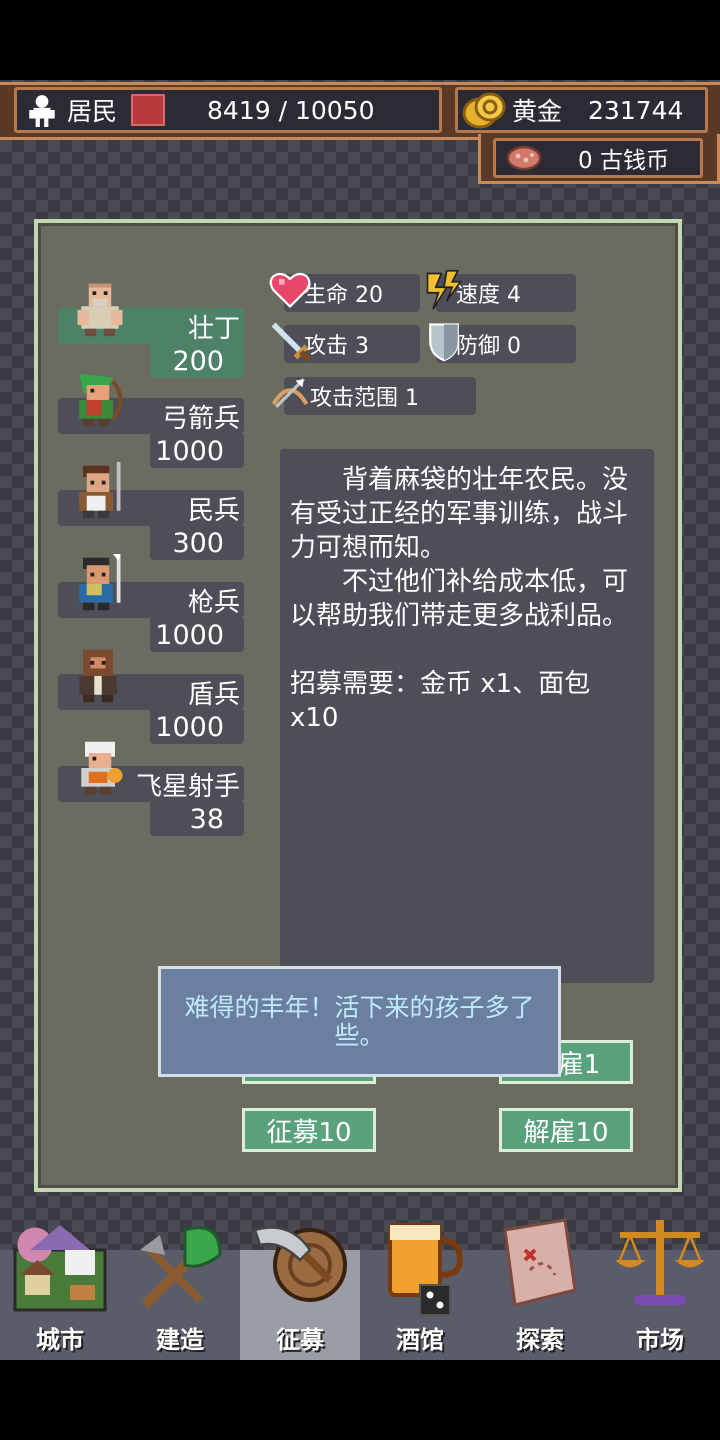  Describe the element at coordinates (100, 490) in the screenshot. I see `militia-sprite-icon` at that location.